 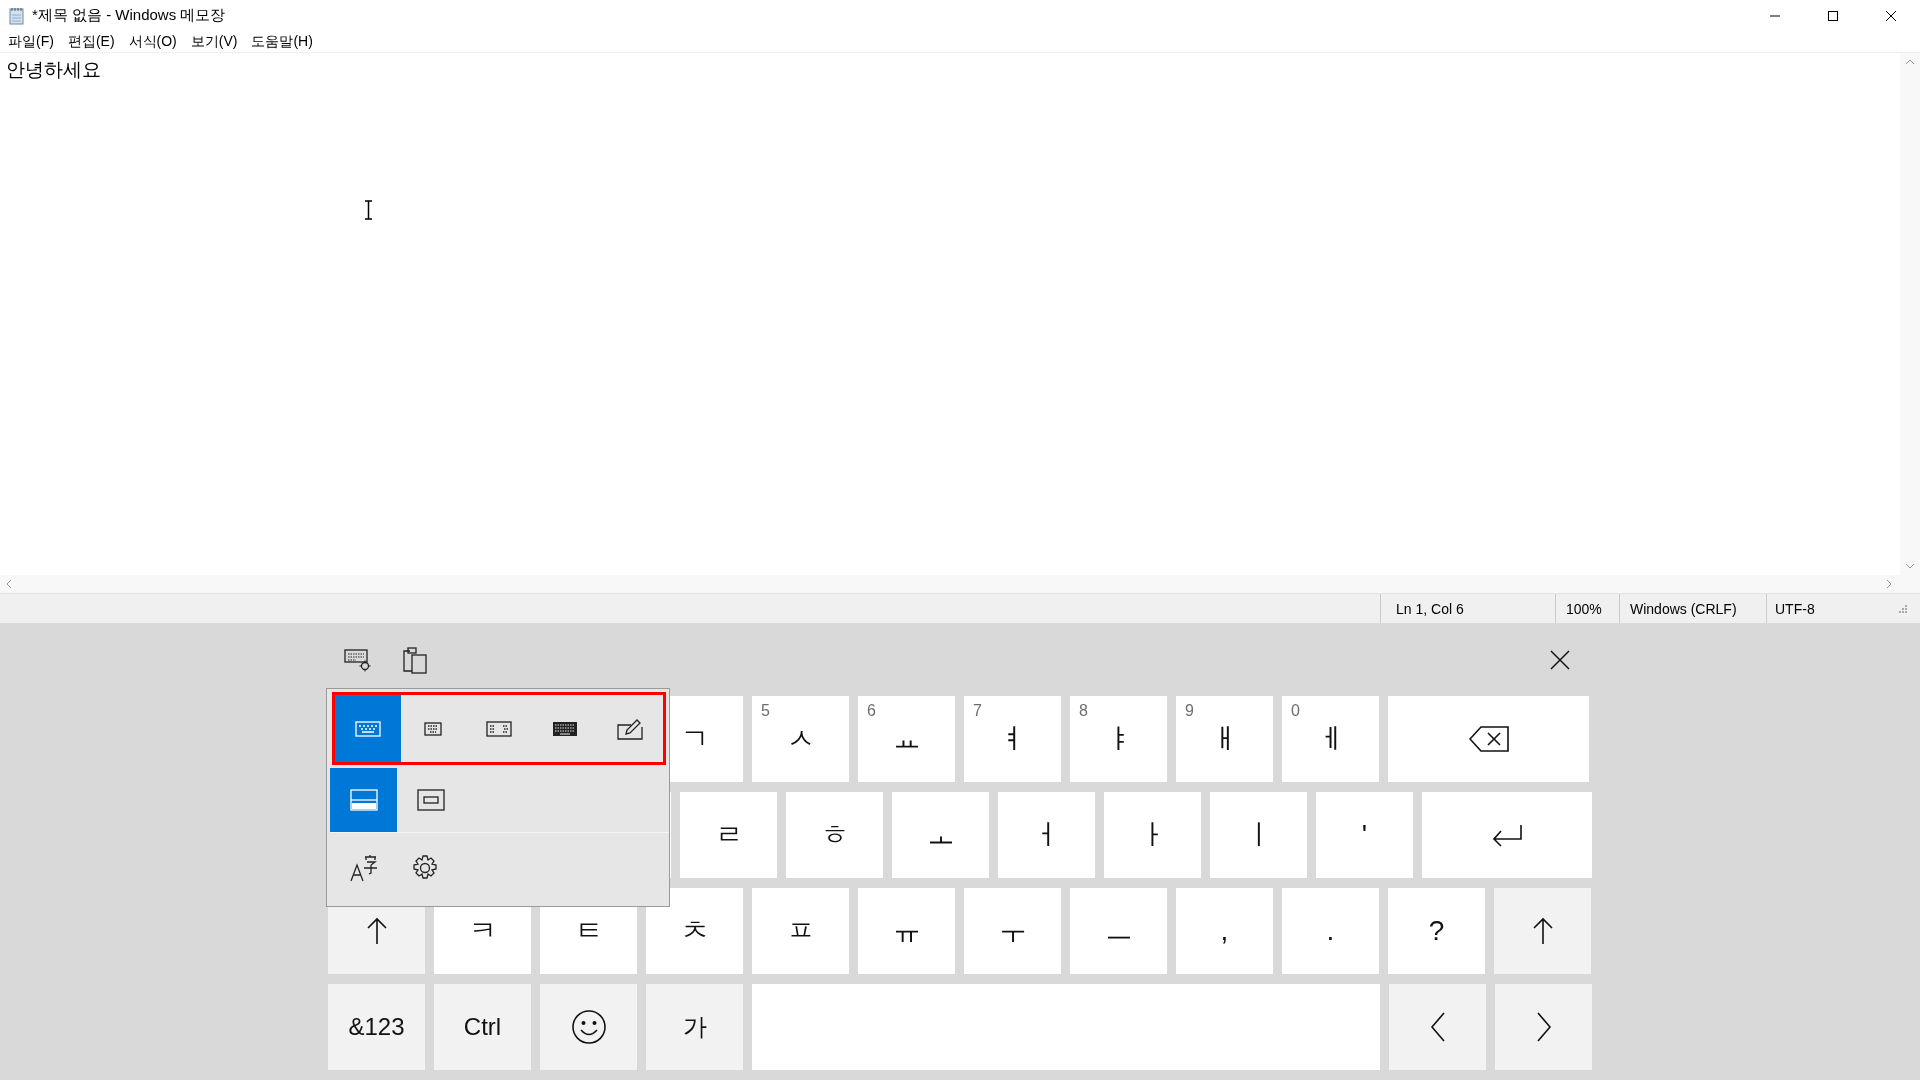 What do you see at coordinates (694, 931) in the screenshot?
I see `key: ㅊ` at bounding box center [694, 931].